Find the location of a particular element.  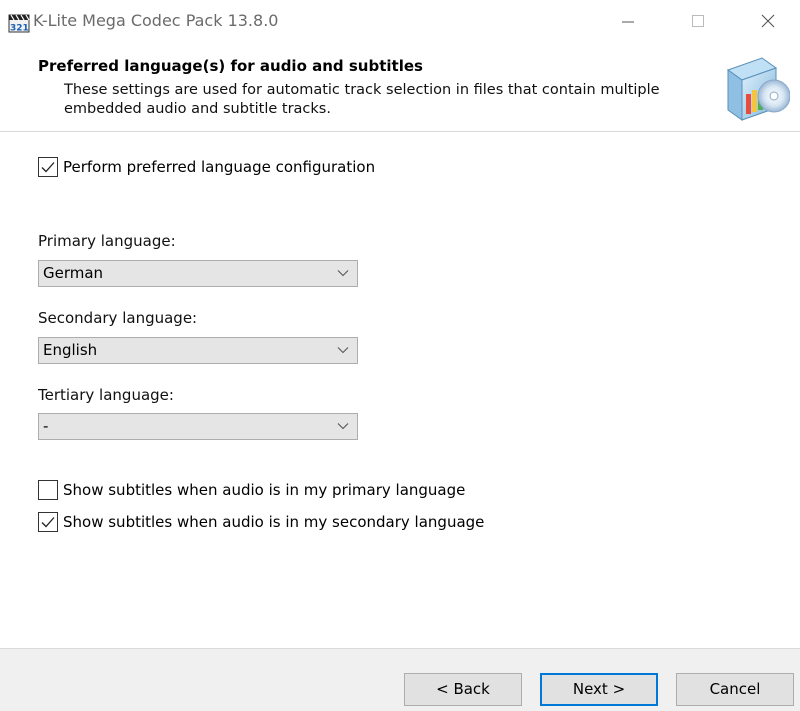

minimize-icon is located at coordinates (628, 22).